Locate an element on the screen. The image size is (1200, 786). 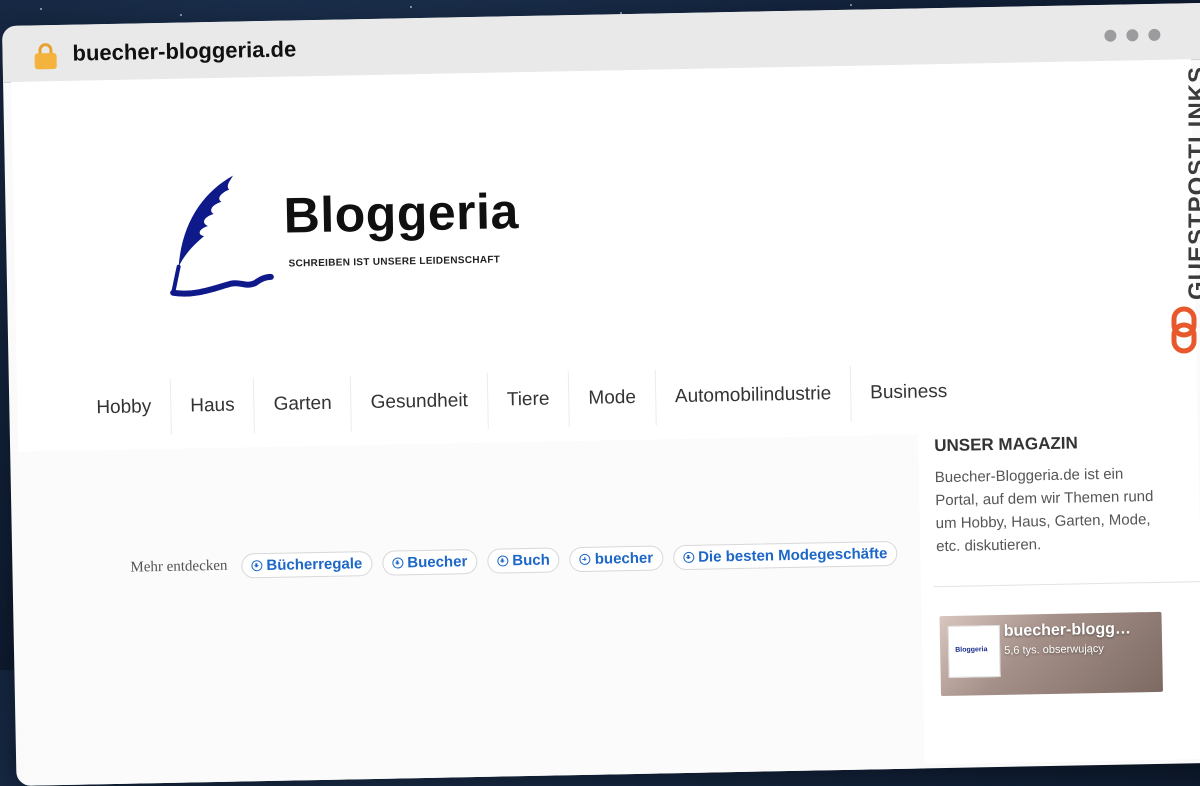
nav-item-garten: Garten is located at coordinates (303, 404).